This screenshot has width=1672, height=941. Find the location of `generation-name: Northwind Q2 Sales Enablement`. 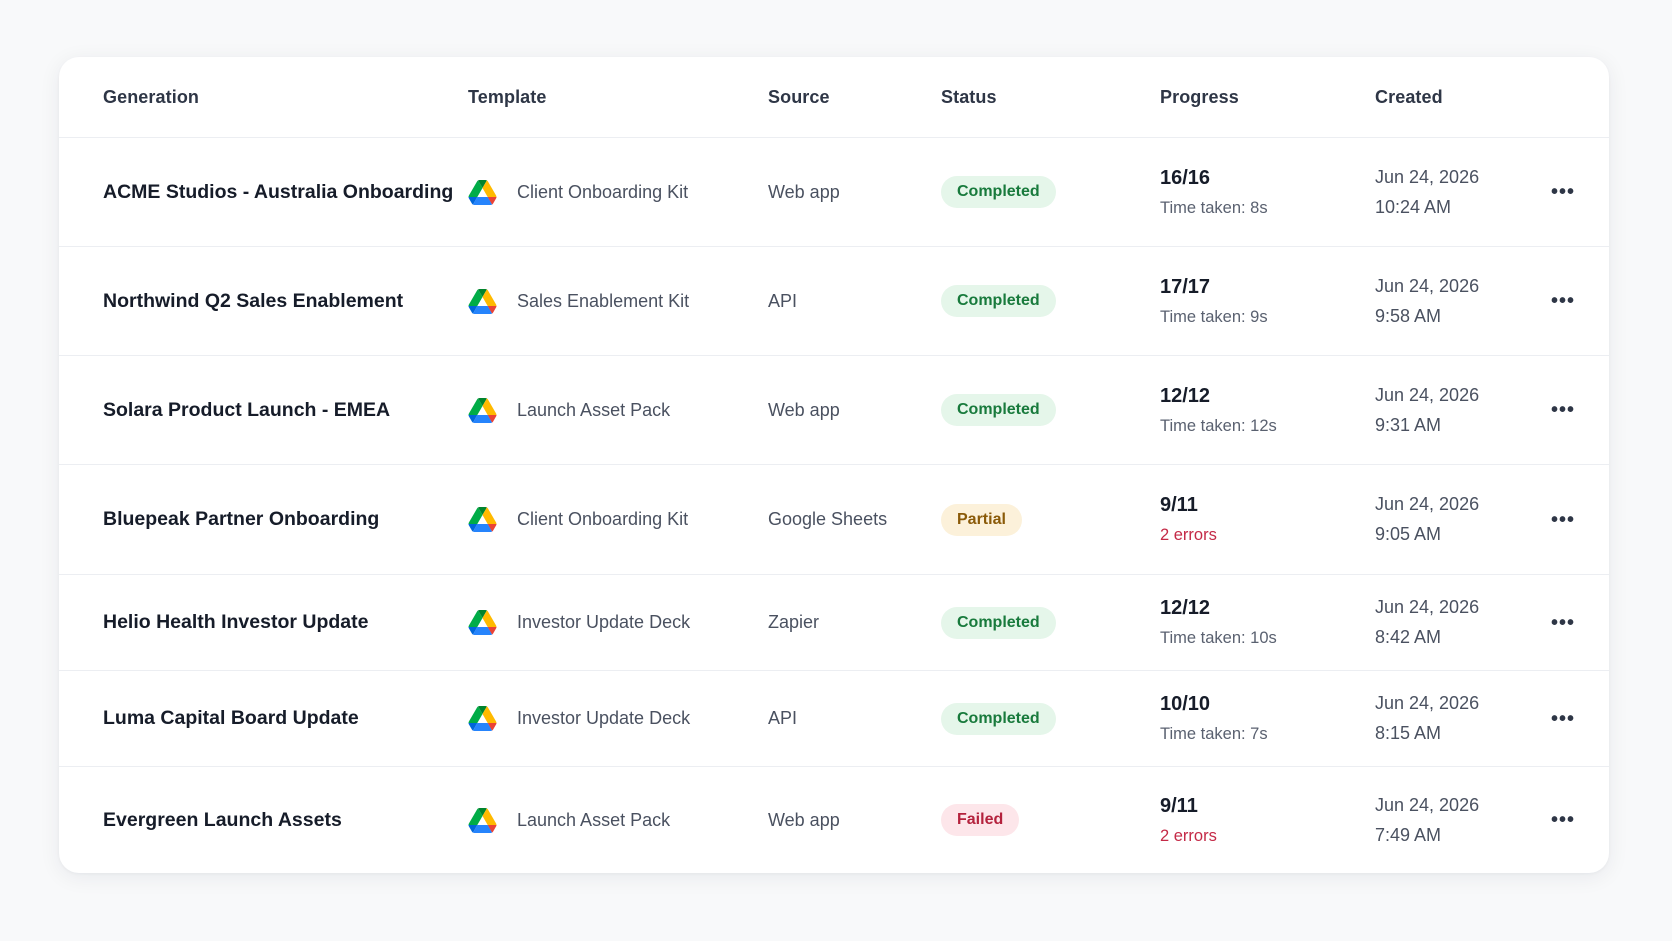

generation-name: Northwind Q2 Sales Enablement is located at coordinates (253, 301).